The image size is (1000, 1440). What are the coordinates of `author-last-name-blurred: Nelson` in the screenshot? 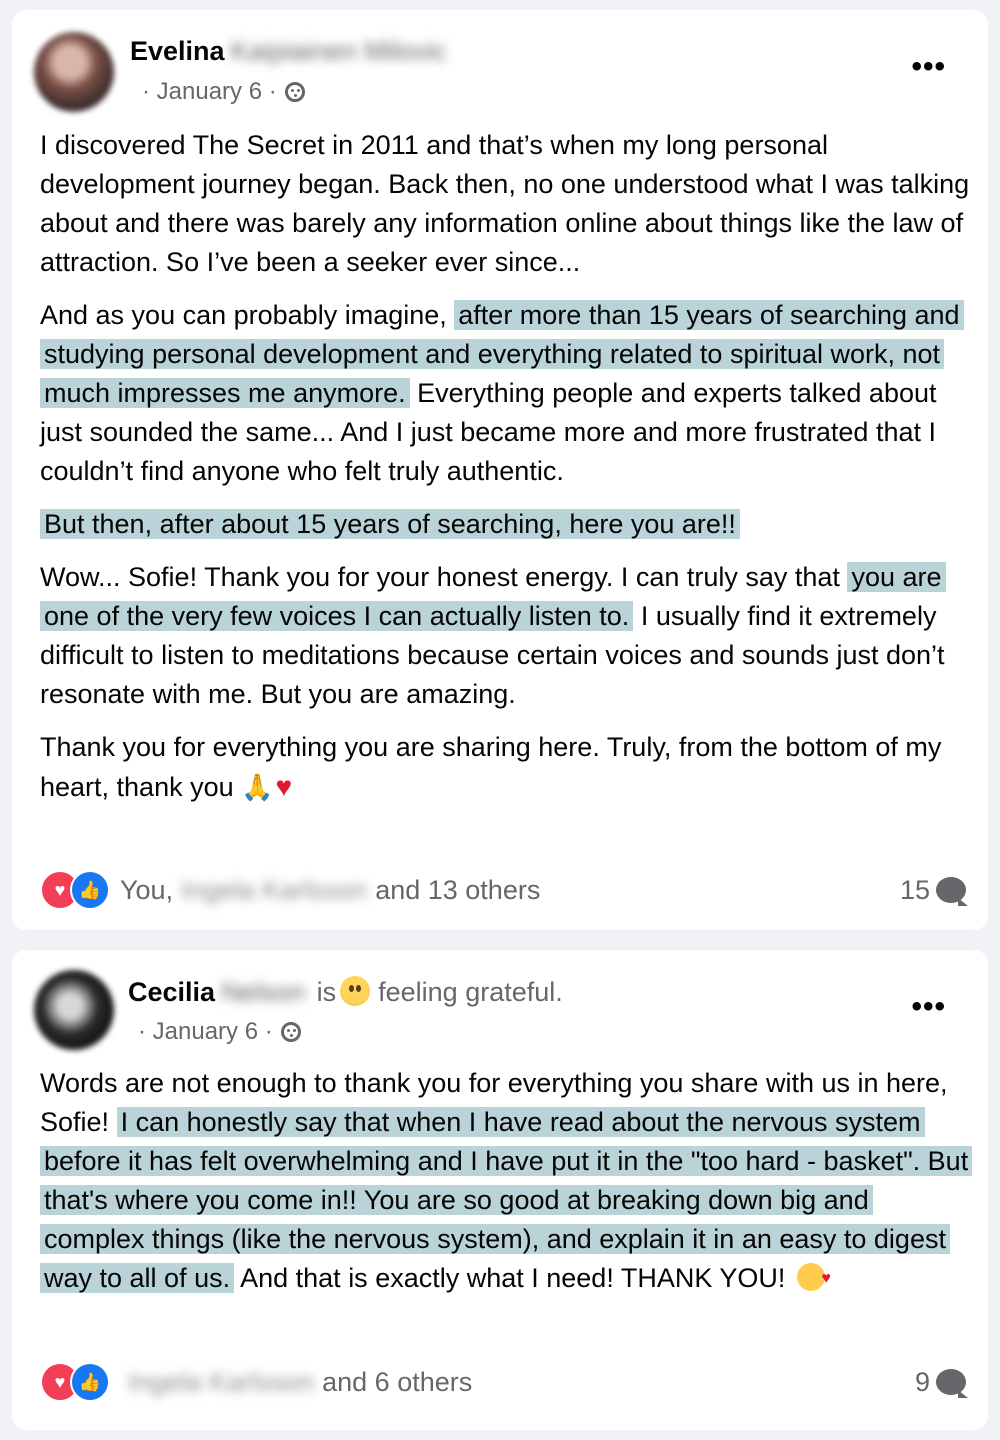 It's located at (263, 992).